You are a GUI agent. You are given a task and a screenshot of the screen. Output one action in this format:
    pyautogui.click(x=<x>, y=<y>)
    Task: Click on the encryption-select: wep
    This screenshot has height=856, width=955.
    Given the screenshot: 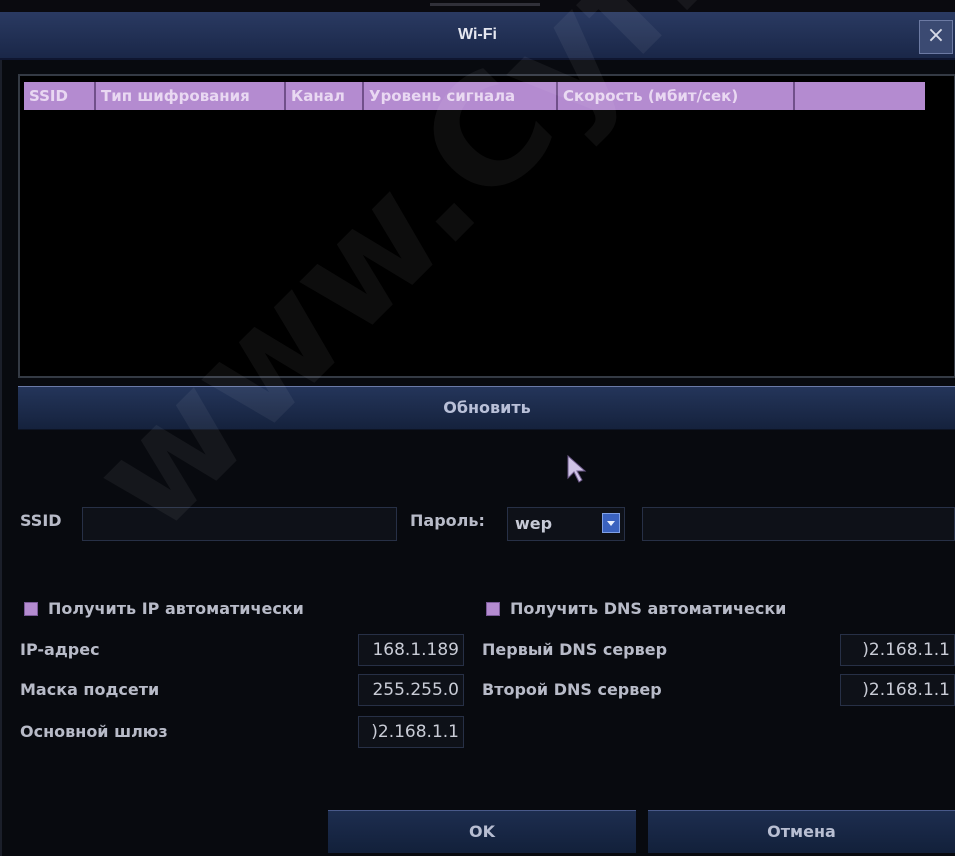 What is the action you would take?
    pyautogui.click(x=566, y=524)
    